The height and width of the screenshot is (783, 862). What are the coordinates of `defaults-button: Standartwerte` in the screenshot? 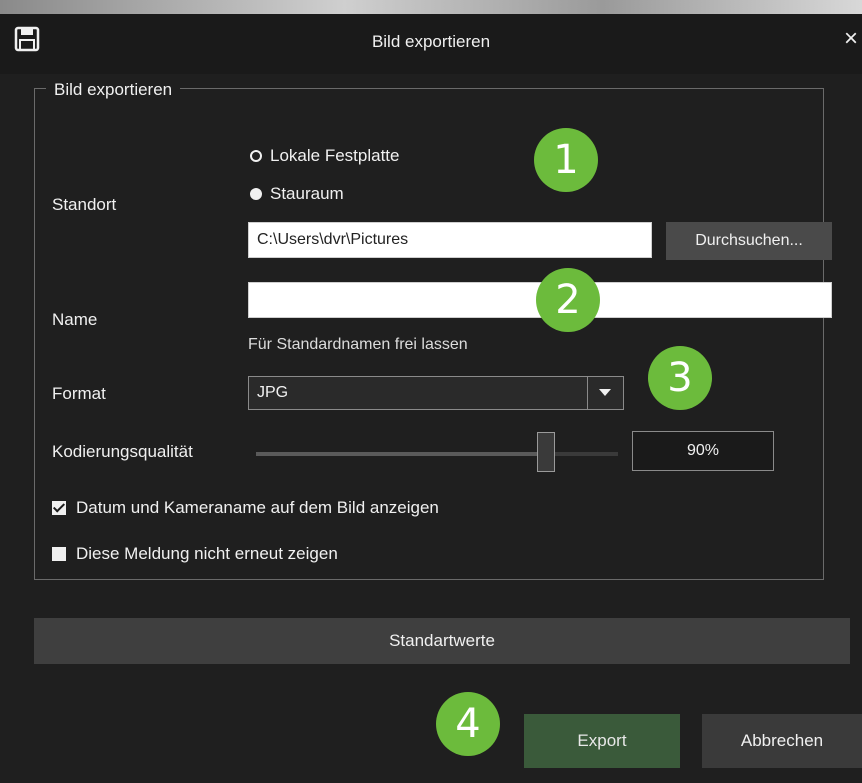 It's located at (442, 641).